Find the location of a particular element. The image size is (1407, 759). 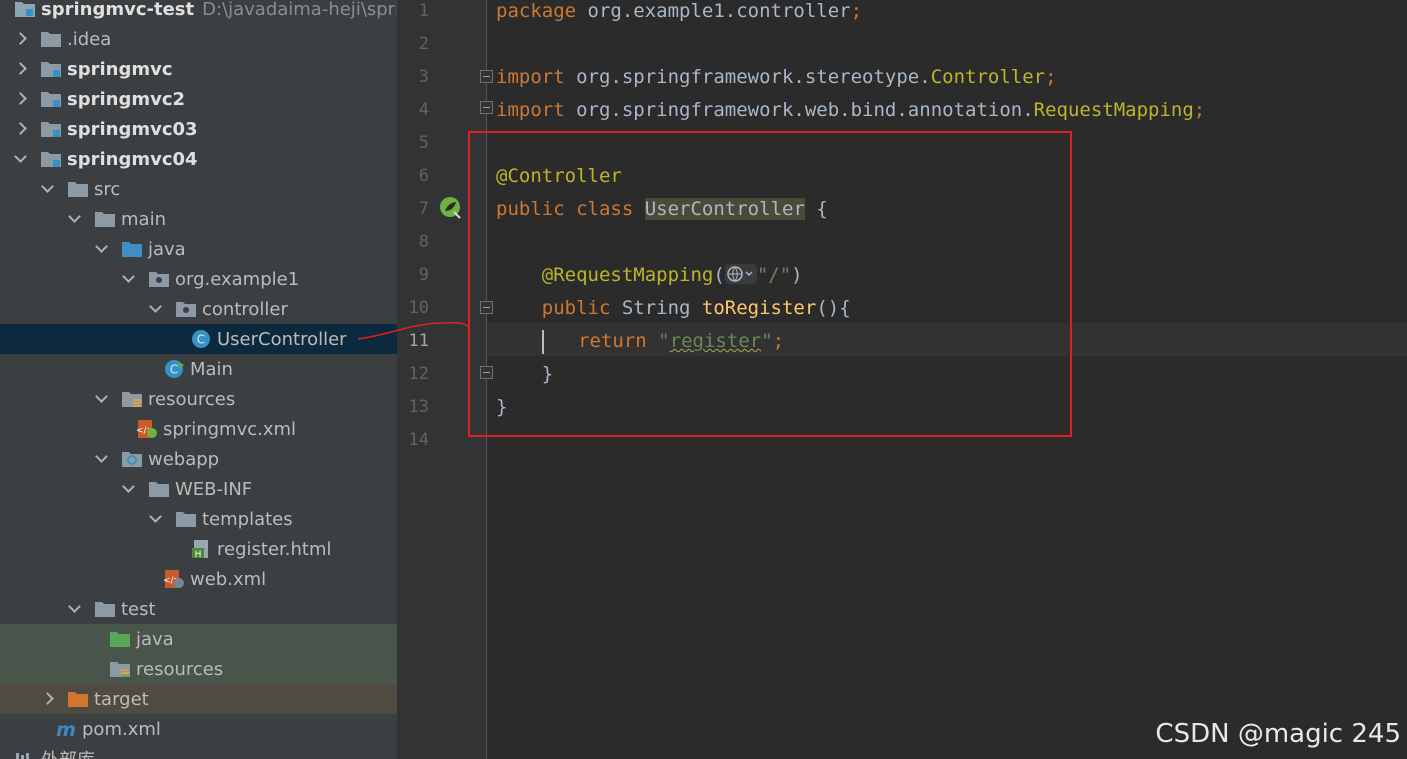

test-source-folder-icon is located at coordinates (120, 639).